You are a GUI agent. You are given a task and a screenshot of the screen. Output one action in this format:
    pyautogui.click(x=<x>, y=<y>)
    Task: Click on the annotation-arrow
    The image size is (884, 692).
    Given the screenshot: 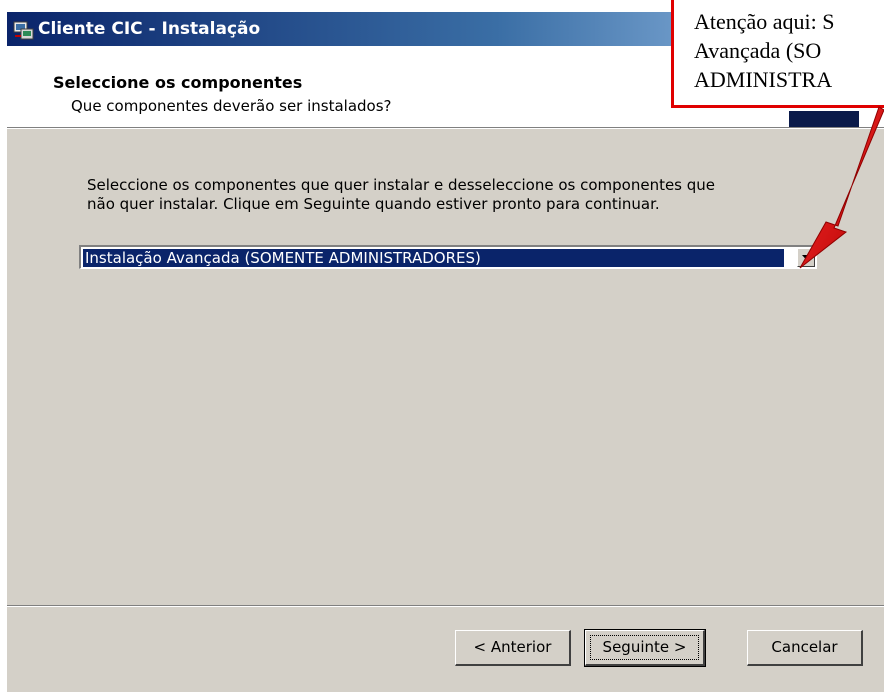 What is the action you would take?
    pyautogui.click(x=841, y=187)
    